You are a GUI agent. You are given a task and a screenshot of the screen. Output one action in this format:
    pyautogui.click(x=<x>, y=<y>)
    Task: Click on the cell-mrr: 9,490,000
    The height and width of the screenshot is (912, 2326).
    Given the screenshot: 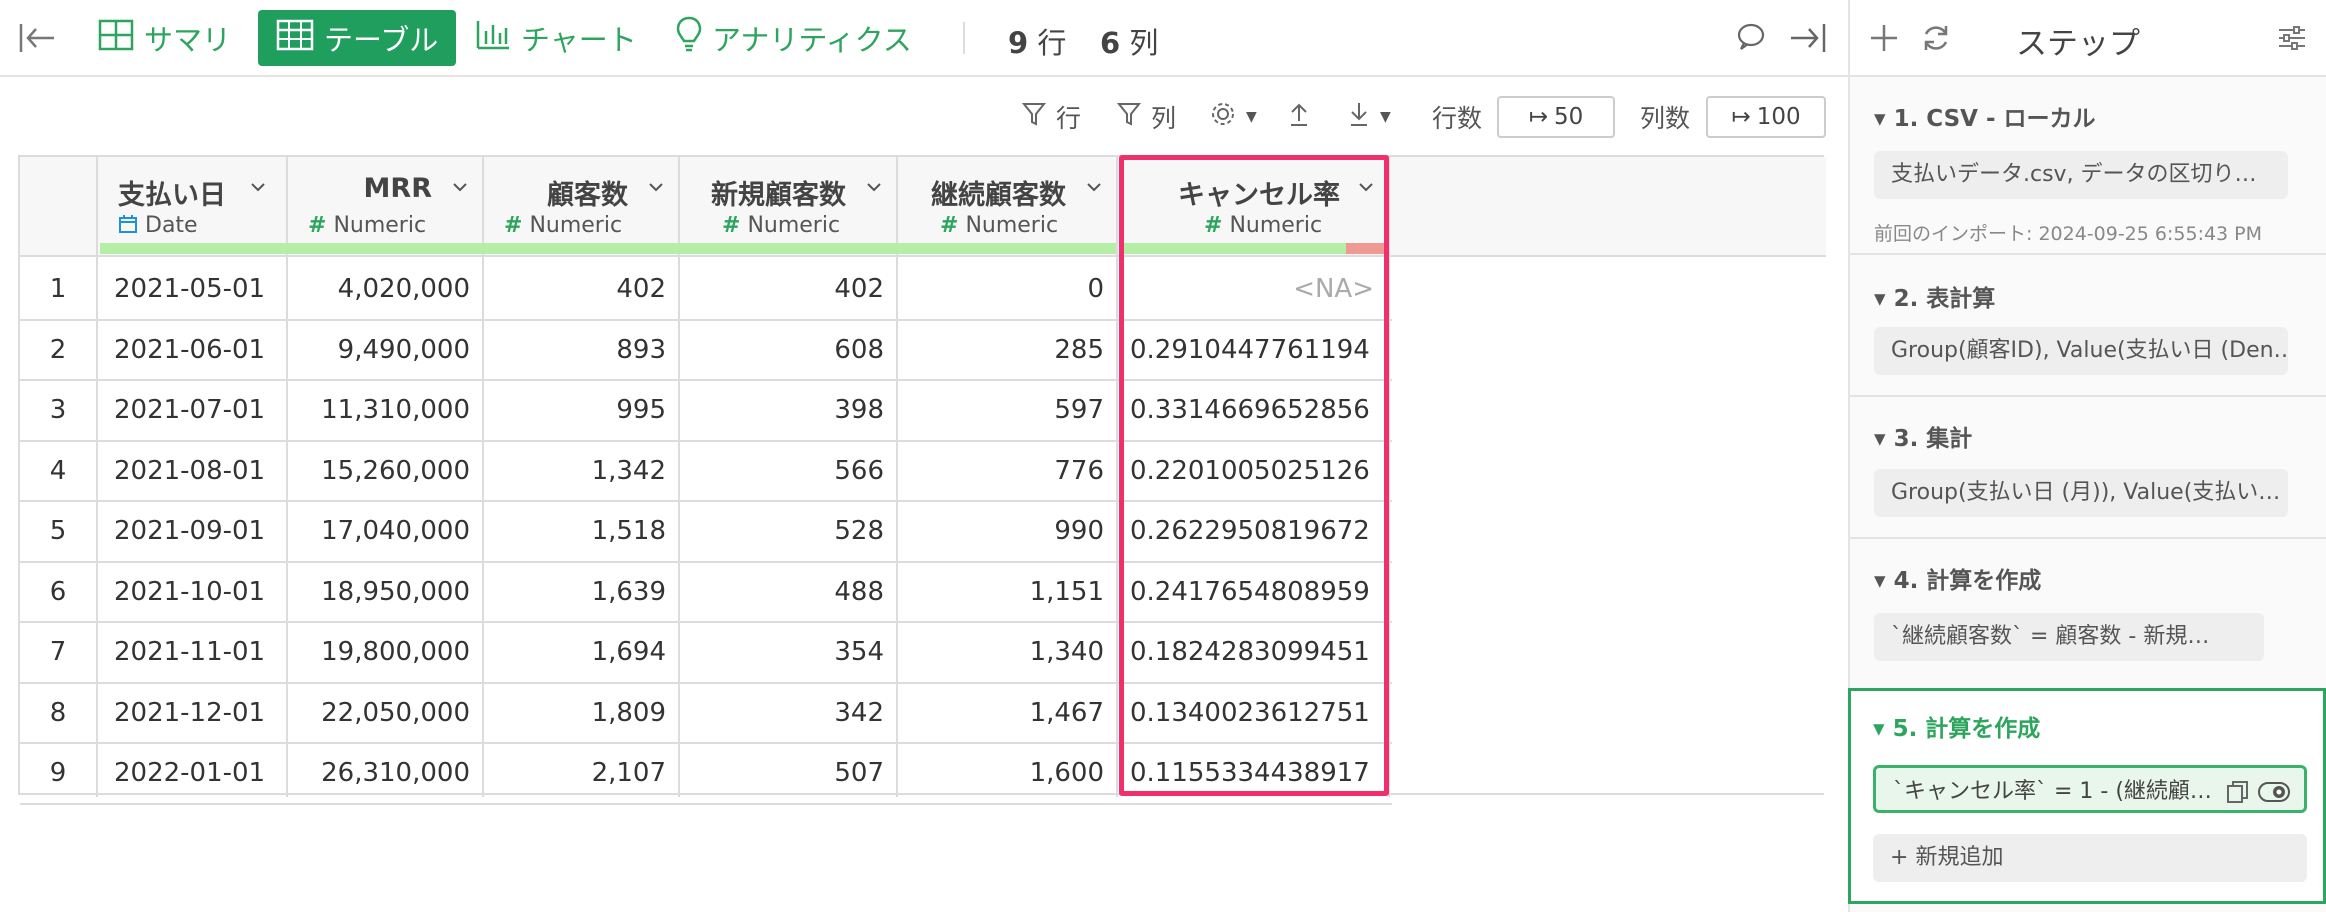 What is the action you would take?
    pyautogui.click(x=386, y=350)
    